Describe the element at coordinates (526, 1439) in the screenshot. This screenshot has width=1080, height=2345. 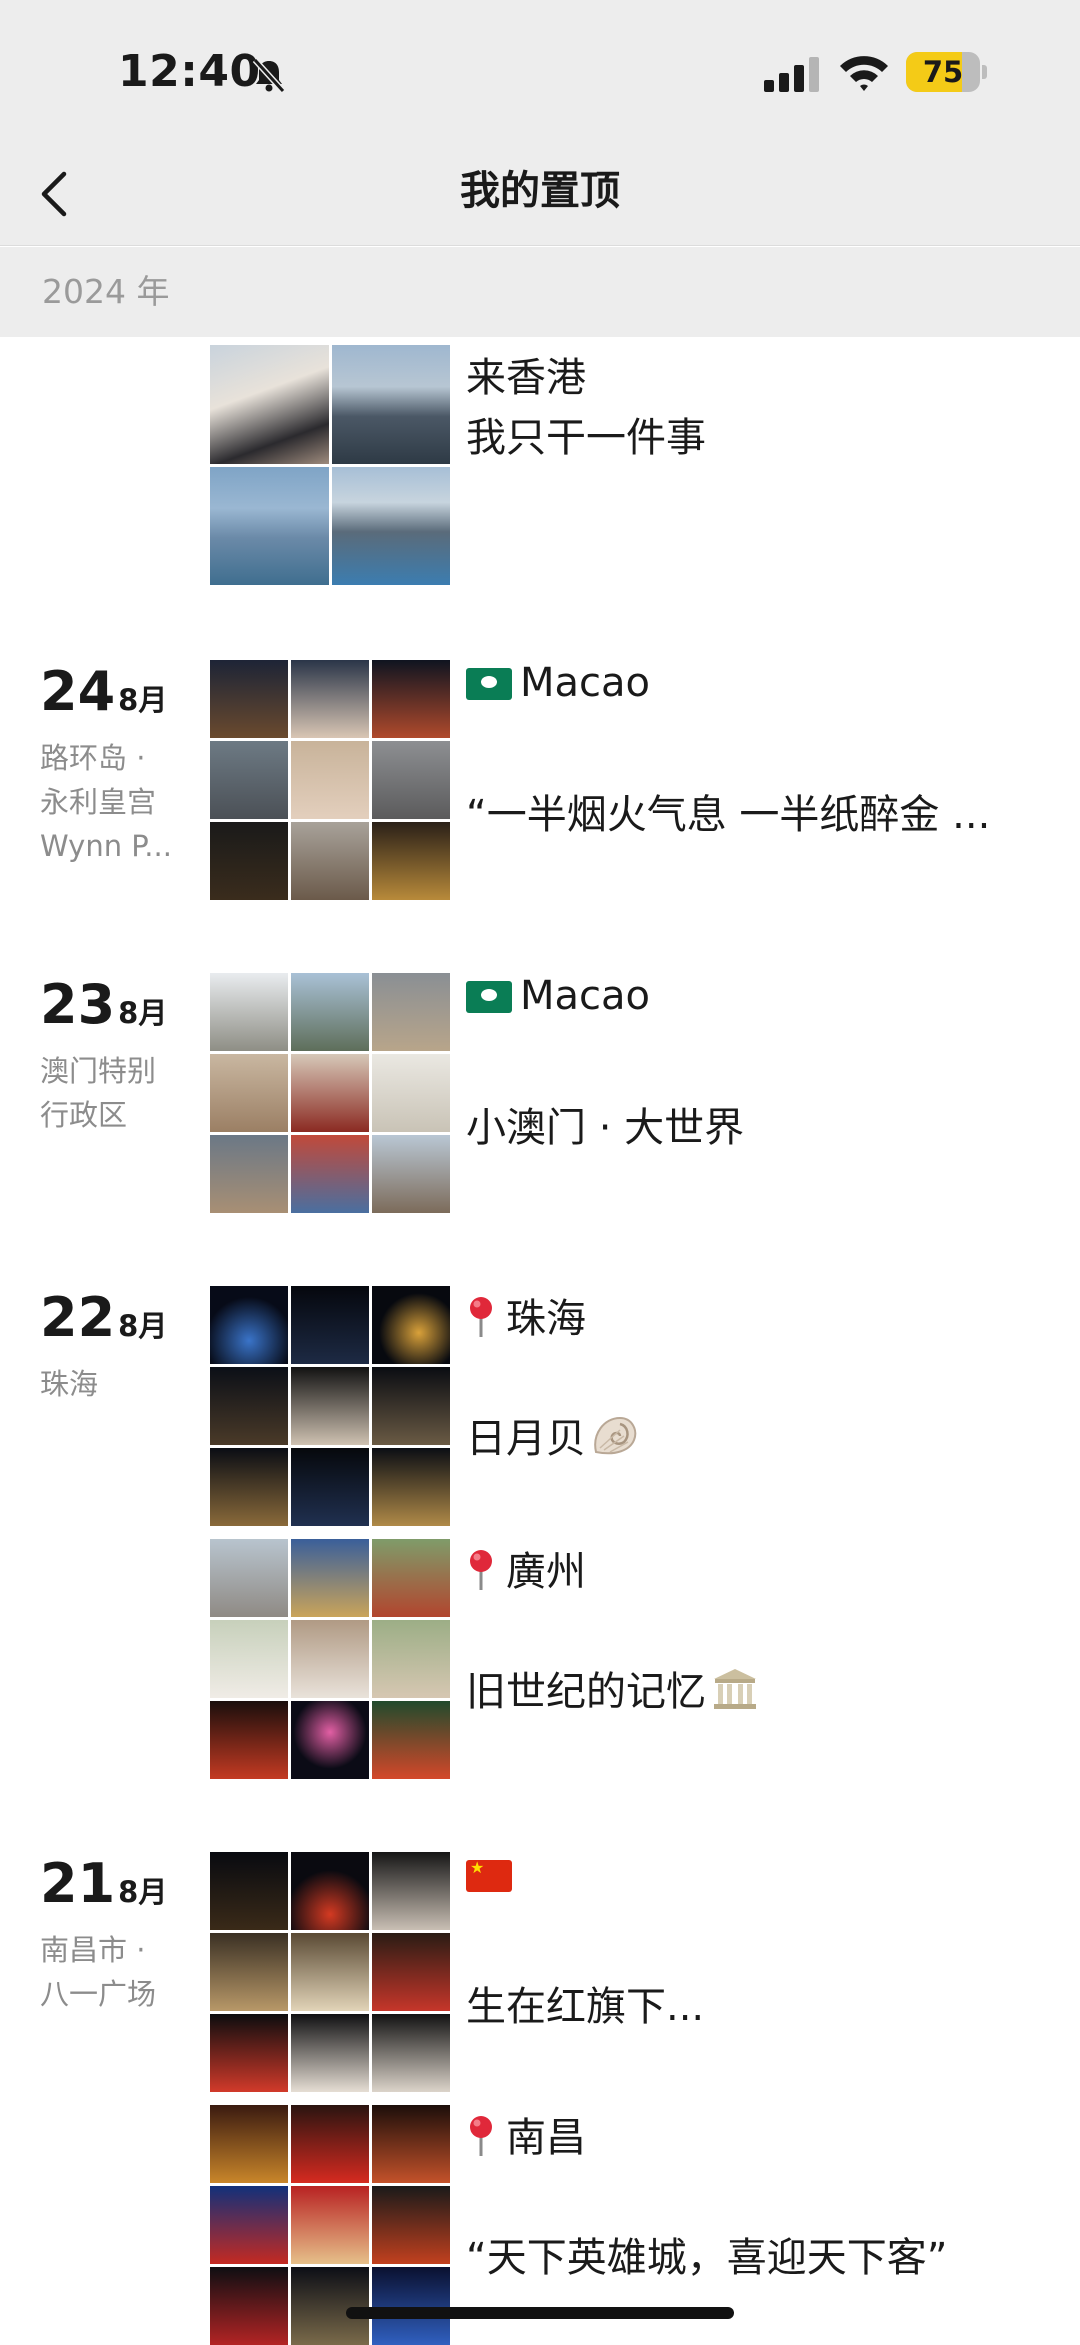
I see `post-caption: 日月贝` at that location.